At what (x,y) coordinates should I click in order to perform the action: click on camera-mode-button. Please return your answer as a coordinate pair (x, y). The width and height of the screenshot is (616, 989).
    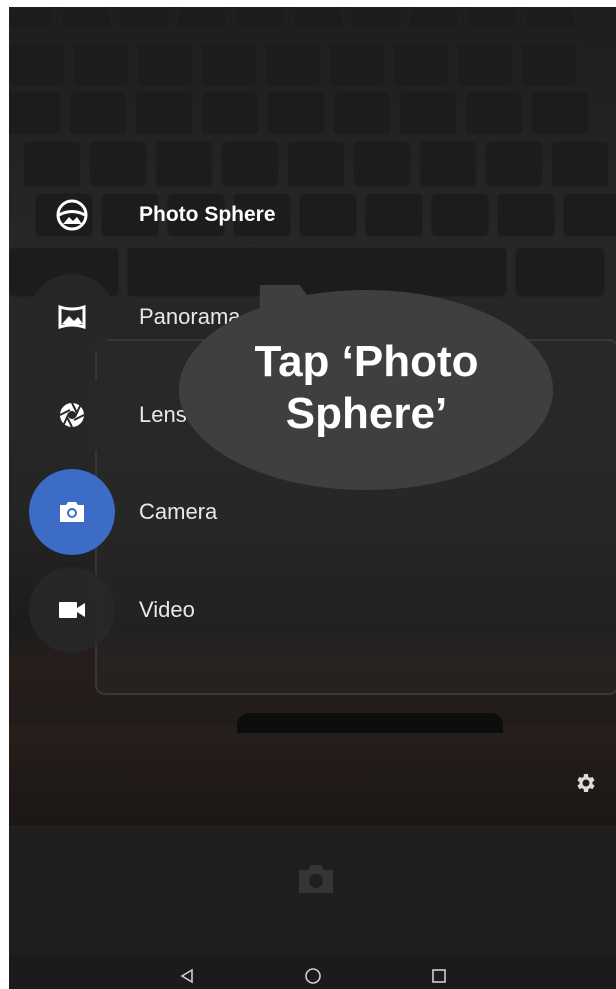
    Looking at the image, I should click on (72, 512).